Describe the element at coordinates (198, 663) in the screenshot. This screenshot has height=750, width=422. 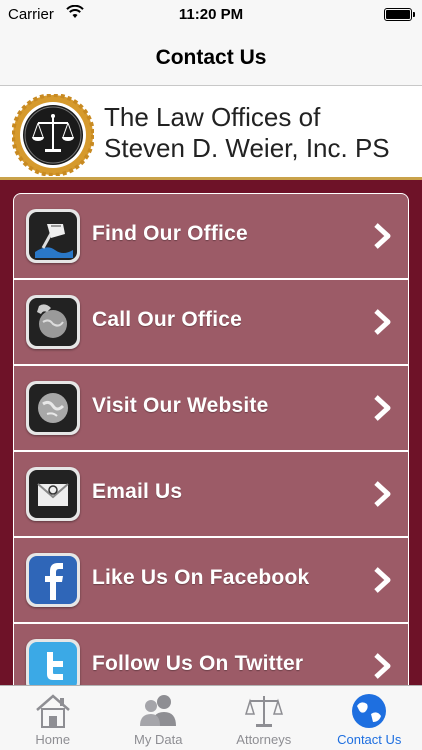
I see `follow-us-on-twitter-label: Follow Us On Twitter` at that location.